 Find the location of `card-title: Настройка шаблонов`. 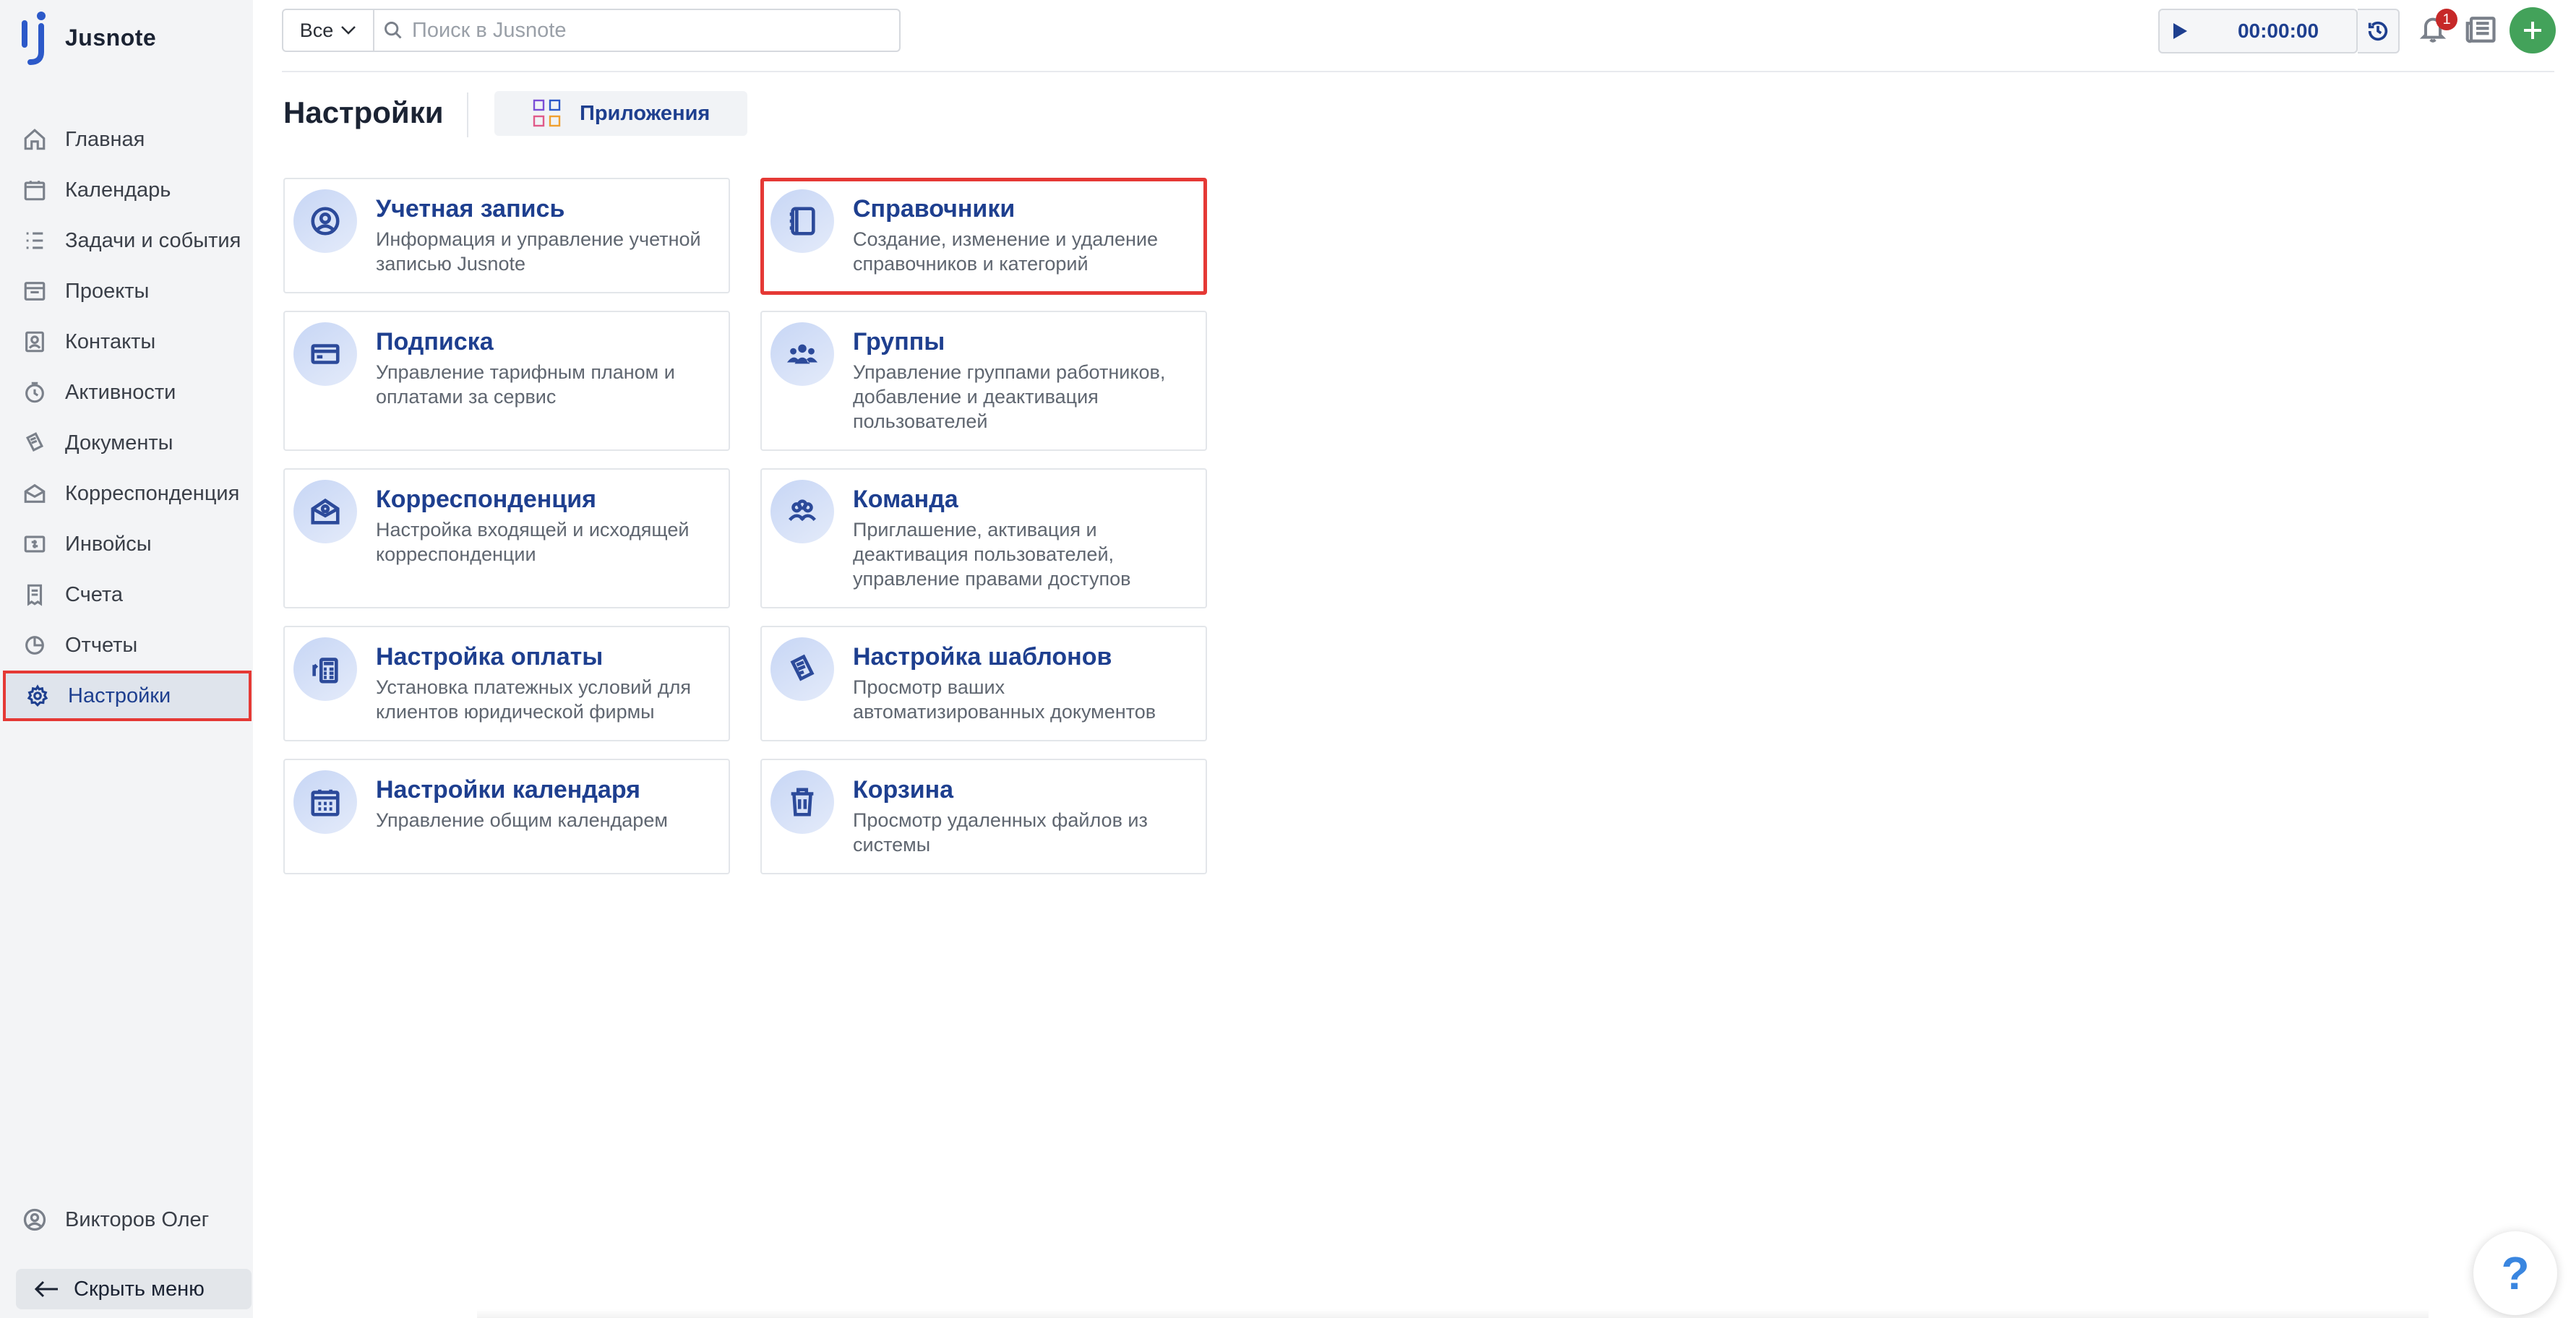

card-title: Настройка шаблонов is located at coordinates (983, 657).